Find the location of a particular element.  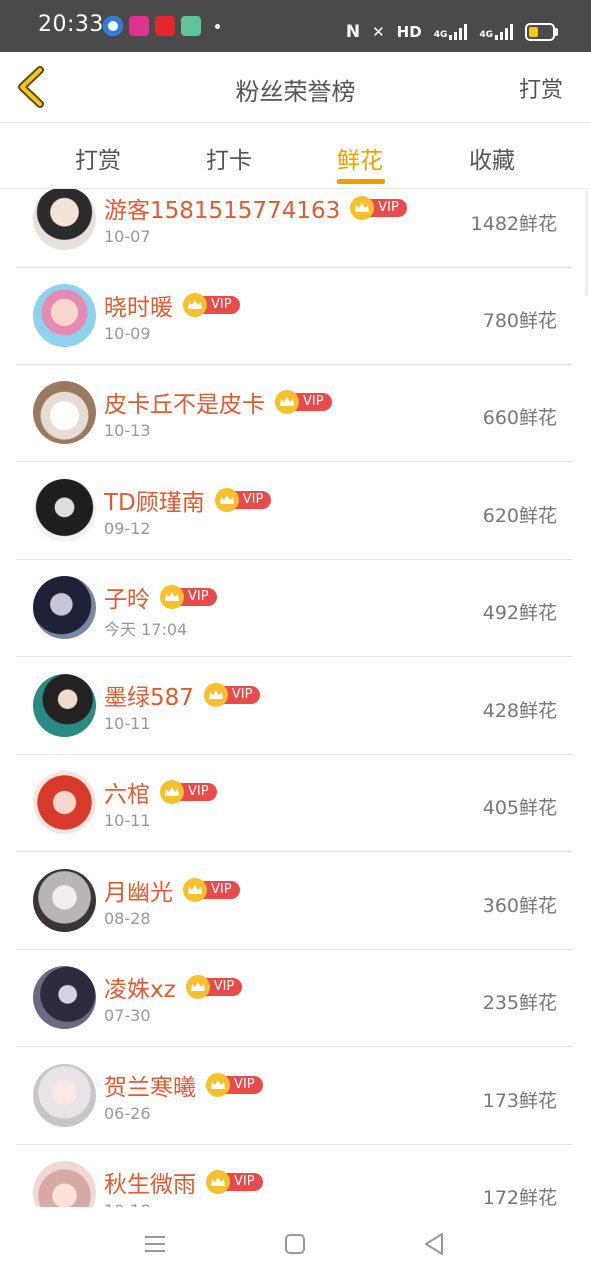

flower-count: 360鲜花 is located at coordinates (519, 906).